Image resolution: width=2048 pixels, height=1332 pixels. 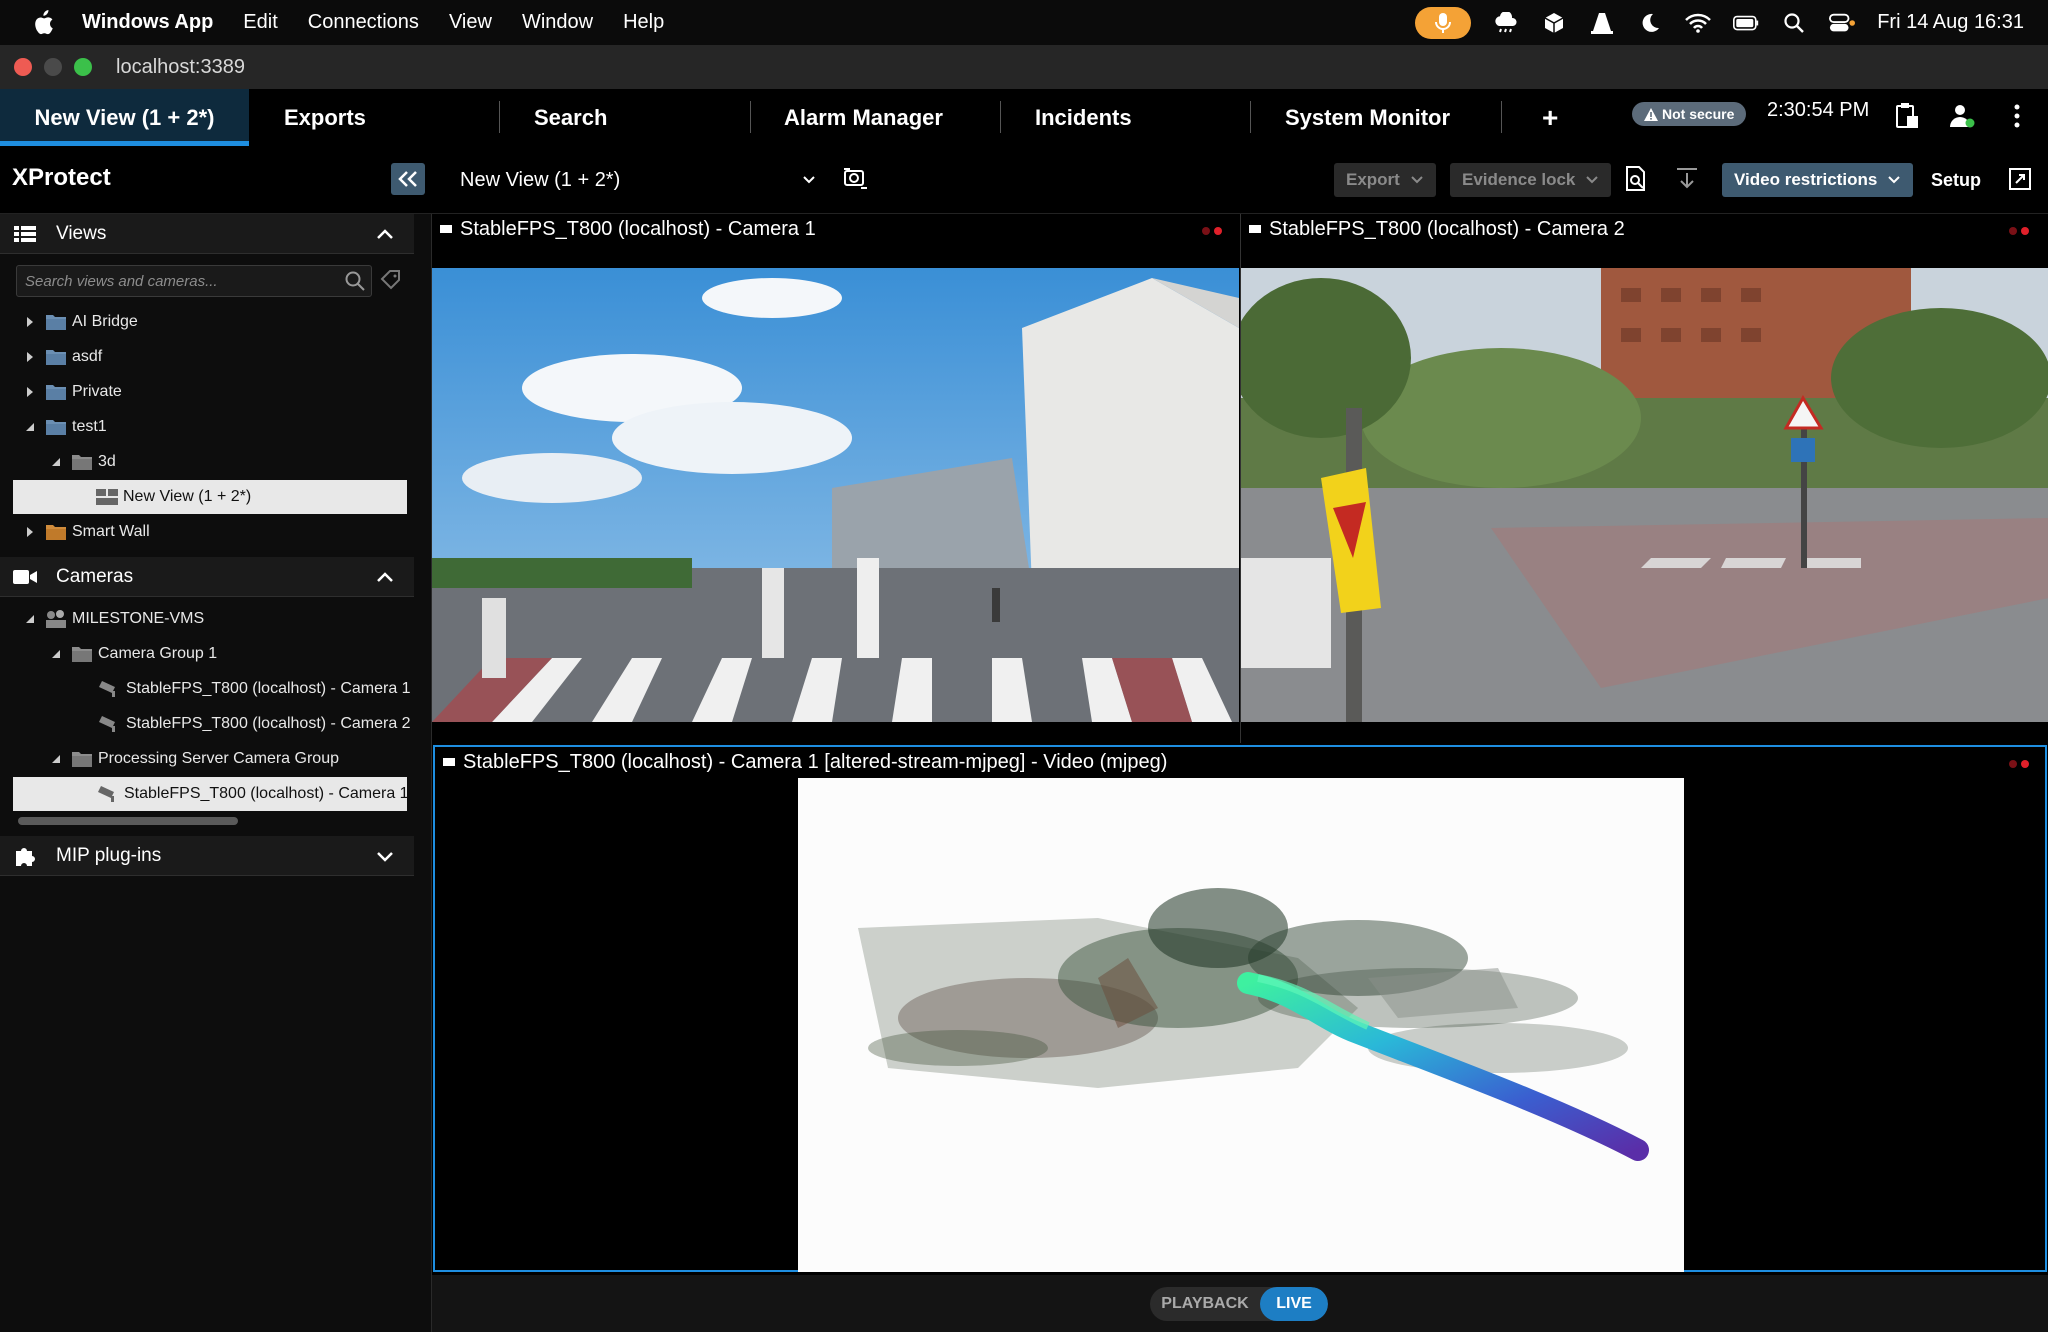 I want to click on playback-live-toggle: PLAYBACK LIVE, so click(x=1239, y=1304).